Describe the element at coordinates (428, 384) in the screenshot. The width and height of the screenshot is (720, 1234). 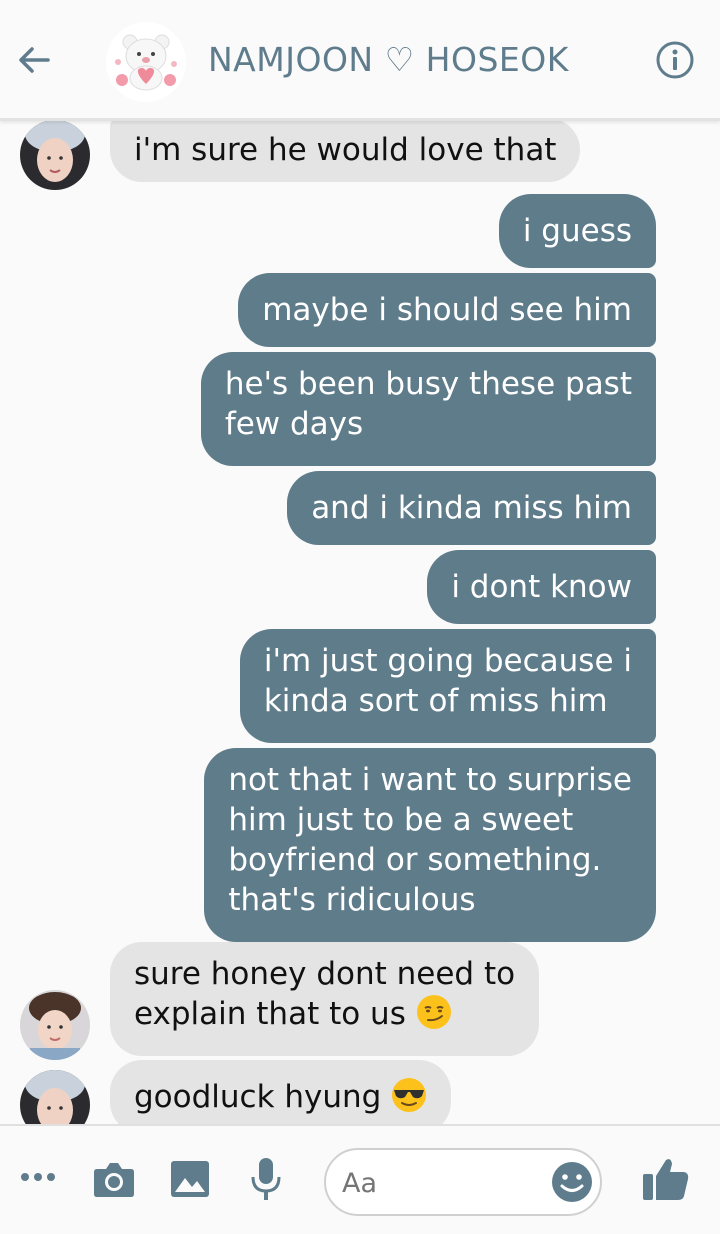
I see `message-line: he's been busy these past` at that location.